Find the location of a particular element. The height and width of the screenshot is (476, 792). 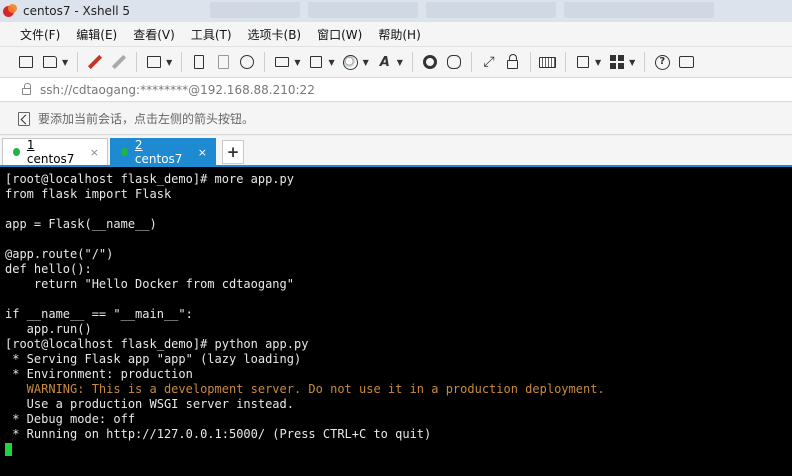

session-tab-2: 2 centos7 × is located at coordinates (163, 152).